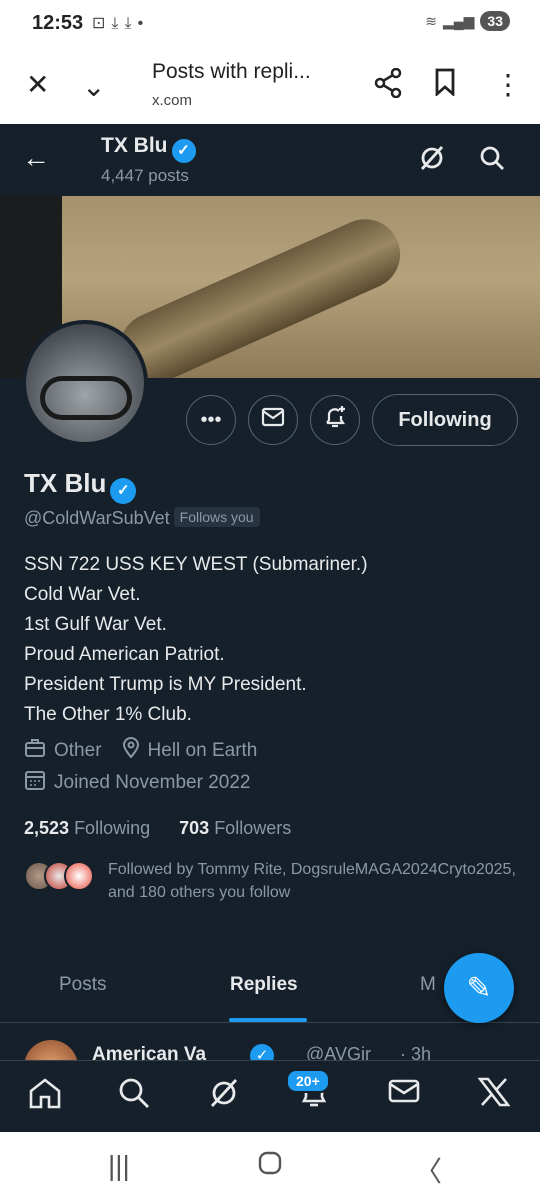 This screenshot has width=540, height=1200. I want to click on bio-line: 1st Gulf War Vet., so click(95, 624).